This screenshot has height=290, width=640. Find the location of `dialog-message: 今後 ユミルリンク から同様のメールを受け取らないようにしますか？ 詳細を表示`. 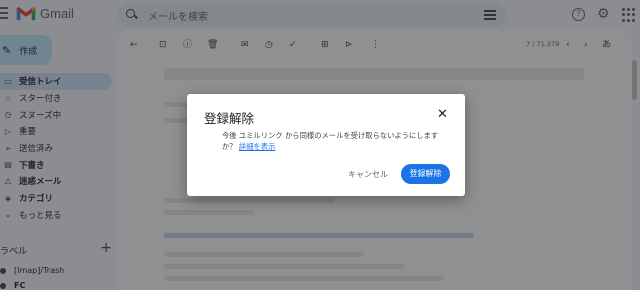

dialog-message: 今後 ユミルリンク から同様のメールを受け取らないようにしますか？ 詳細を表示 is located at coordinates (337, 141).